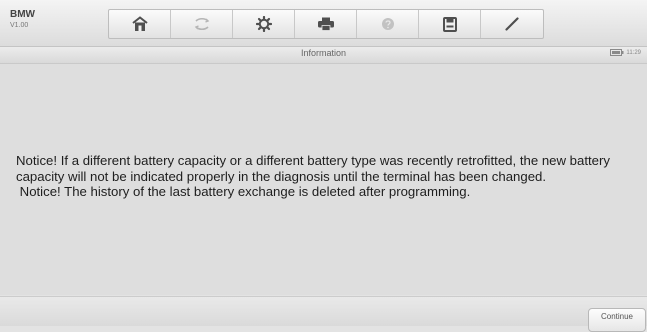 This screenshot has height=332, width=647. I want to click on brand-name: BMW, so click(22, 14).